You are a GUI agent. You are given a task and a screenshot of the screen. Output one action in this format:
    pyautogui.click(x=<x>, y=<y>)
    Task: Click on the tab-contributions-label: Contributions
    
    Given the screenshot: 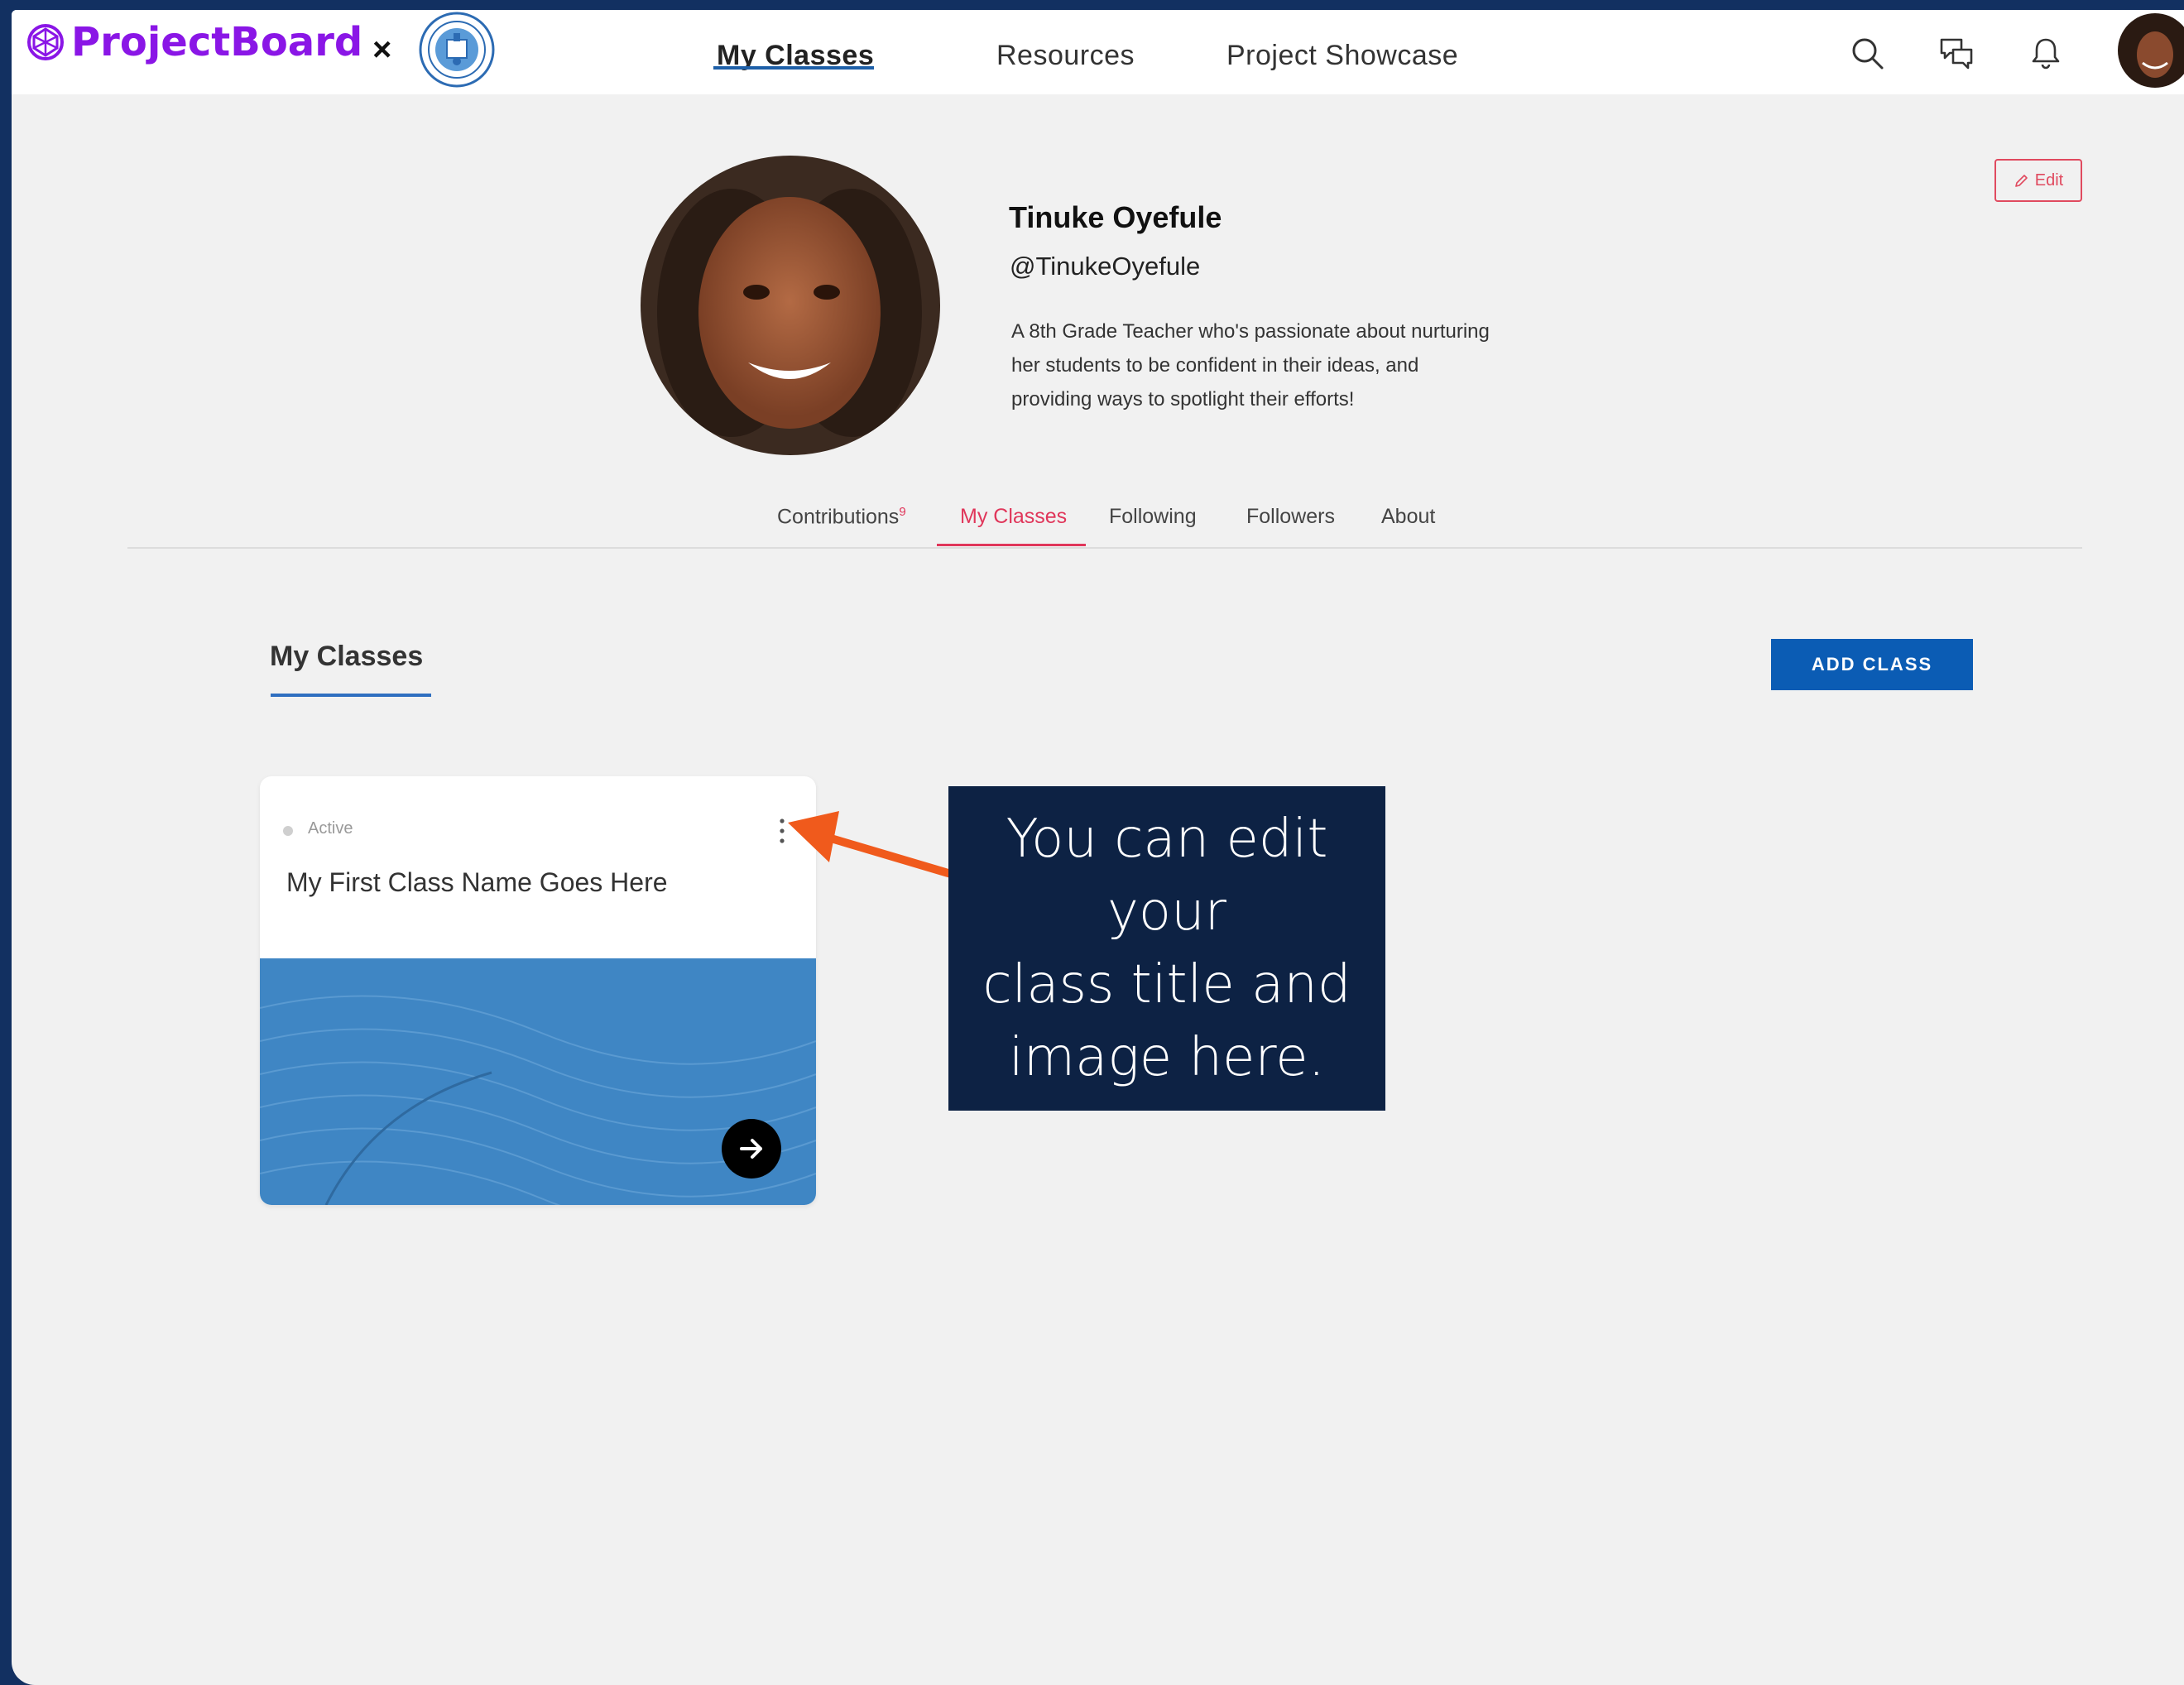 What is the action you would take?
    pyautogui.click(x=838, y=517)
    